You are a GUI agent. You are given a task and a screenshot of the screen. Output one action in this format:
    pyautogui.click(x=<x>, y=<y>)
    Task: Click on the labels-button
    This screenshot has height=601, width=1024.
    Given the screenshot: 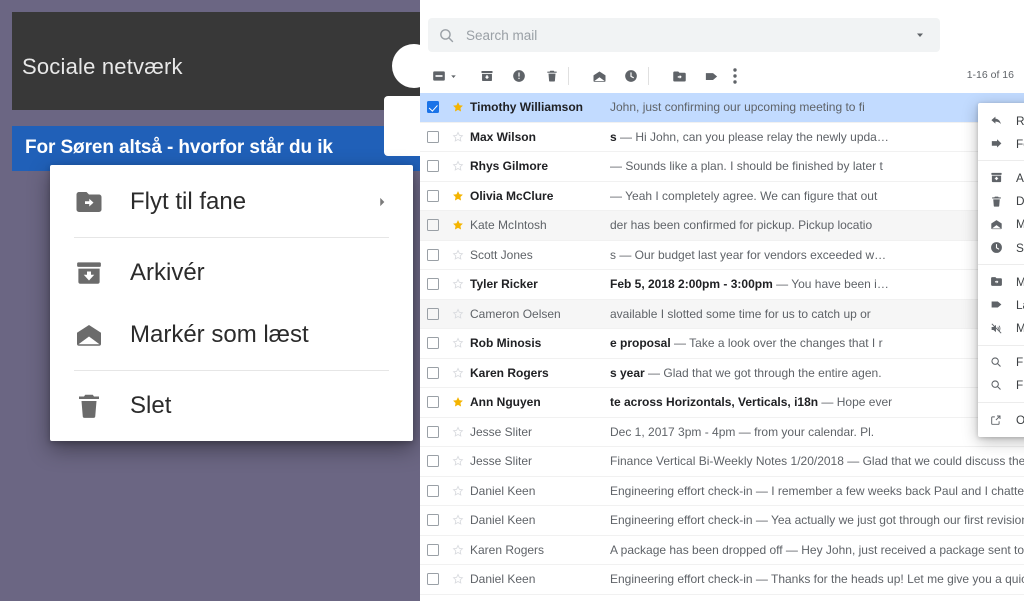 What is the action you would take?
    pyautogui.click(x=711, y=76)
    